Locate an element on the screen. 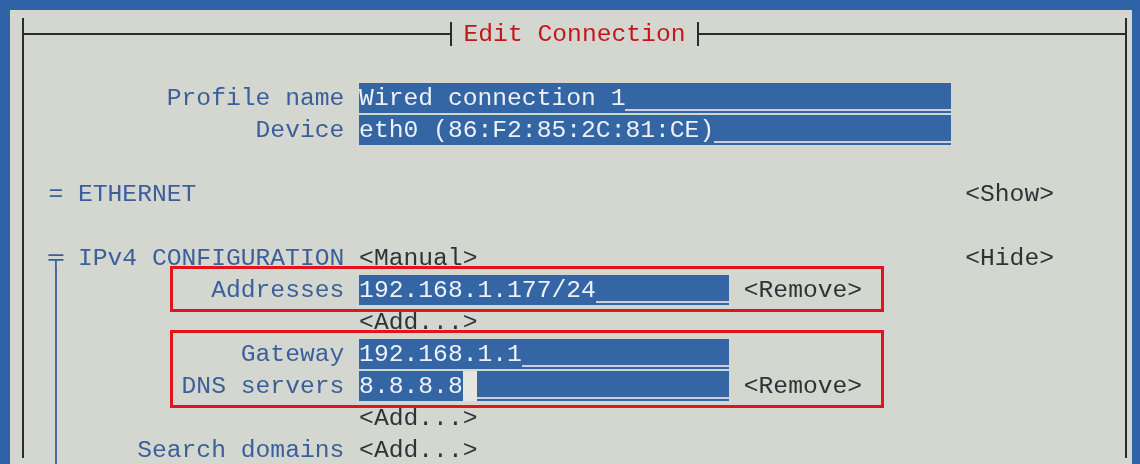 This screenshot has width=1140, height=464. mode-button: <Manual> is located at coordinates (418, 258).